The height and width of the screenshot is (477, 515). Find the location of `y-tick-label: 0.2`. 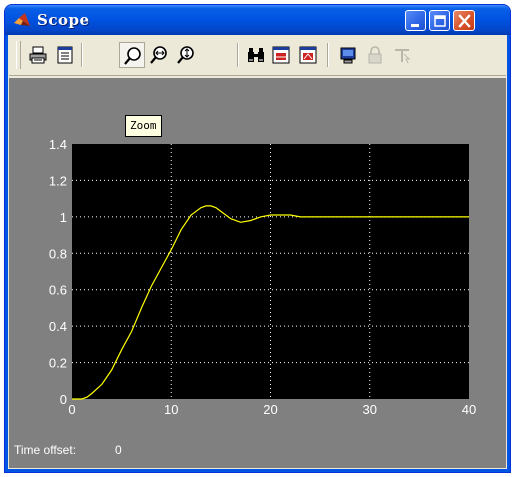

y-tick-label: 0.2 is located at coordinates (58, 363).